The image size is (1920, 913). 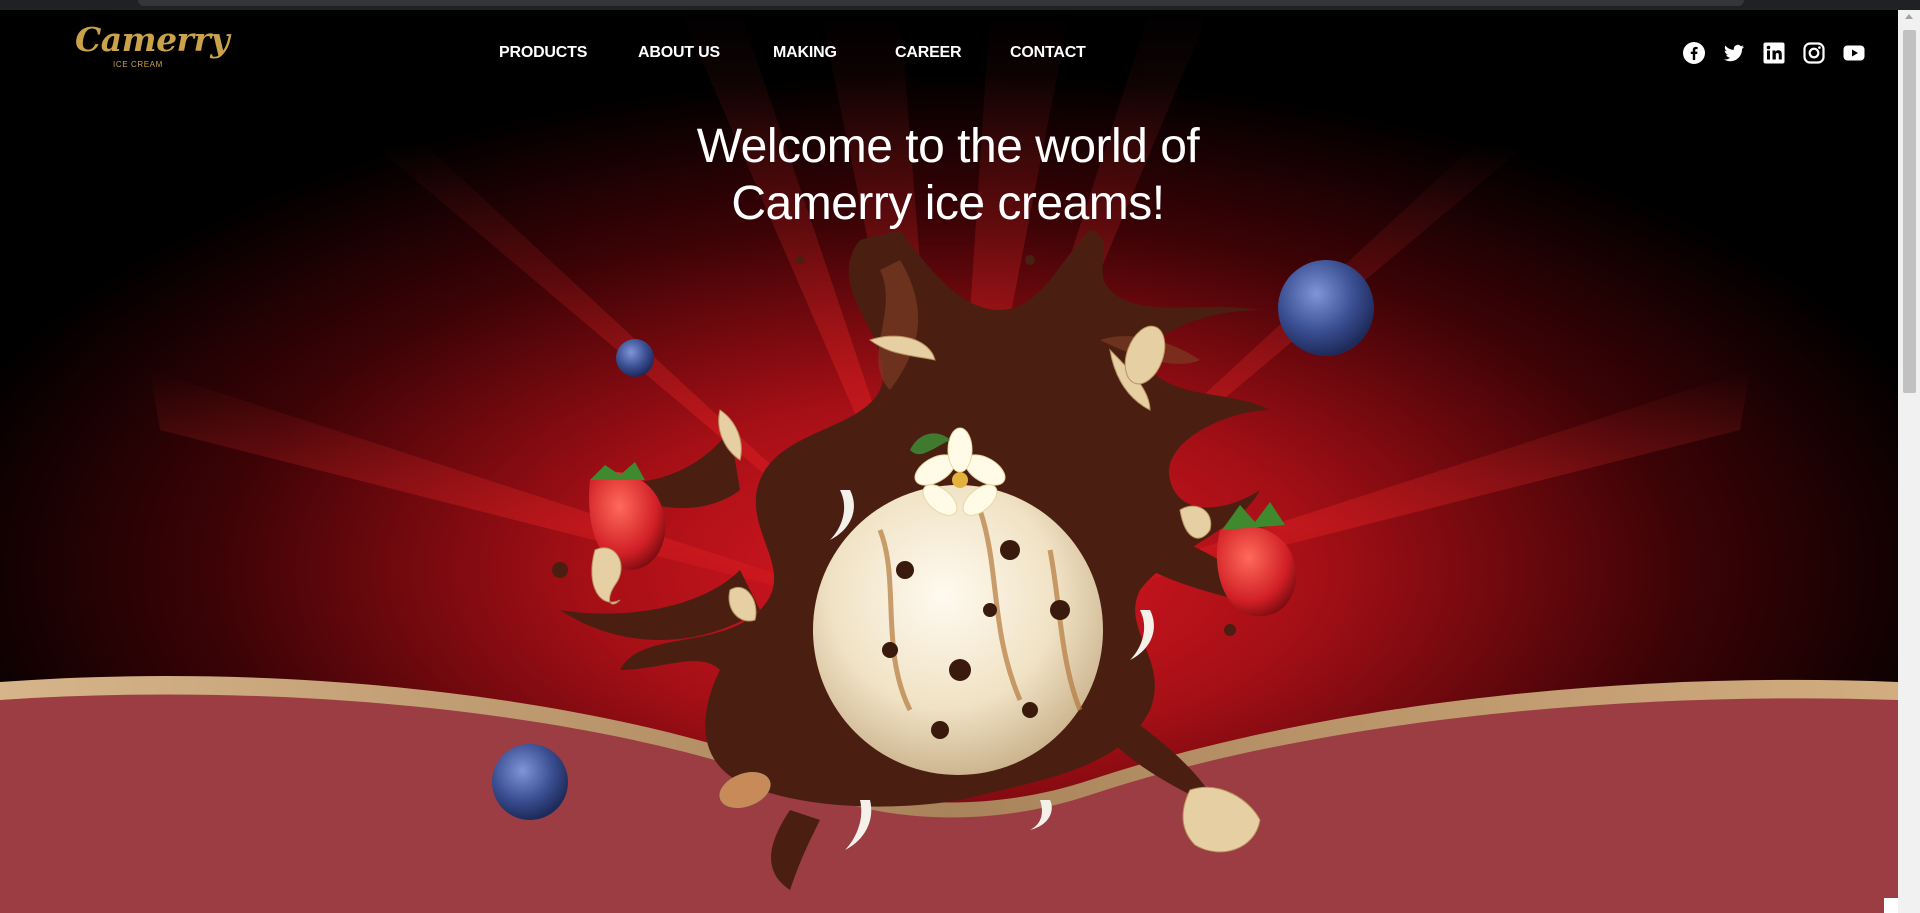 I want to click on brand-name: Camerry, so click(x=152, y=39).